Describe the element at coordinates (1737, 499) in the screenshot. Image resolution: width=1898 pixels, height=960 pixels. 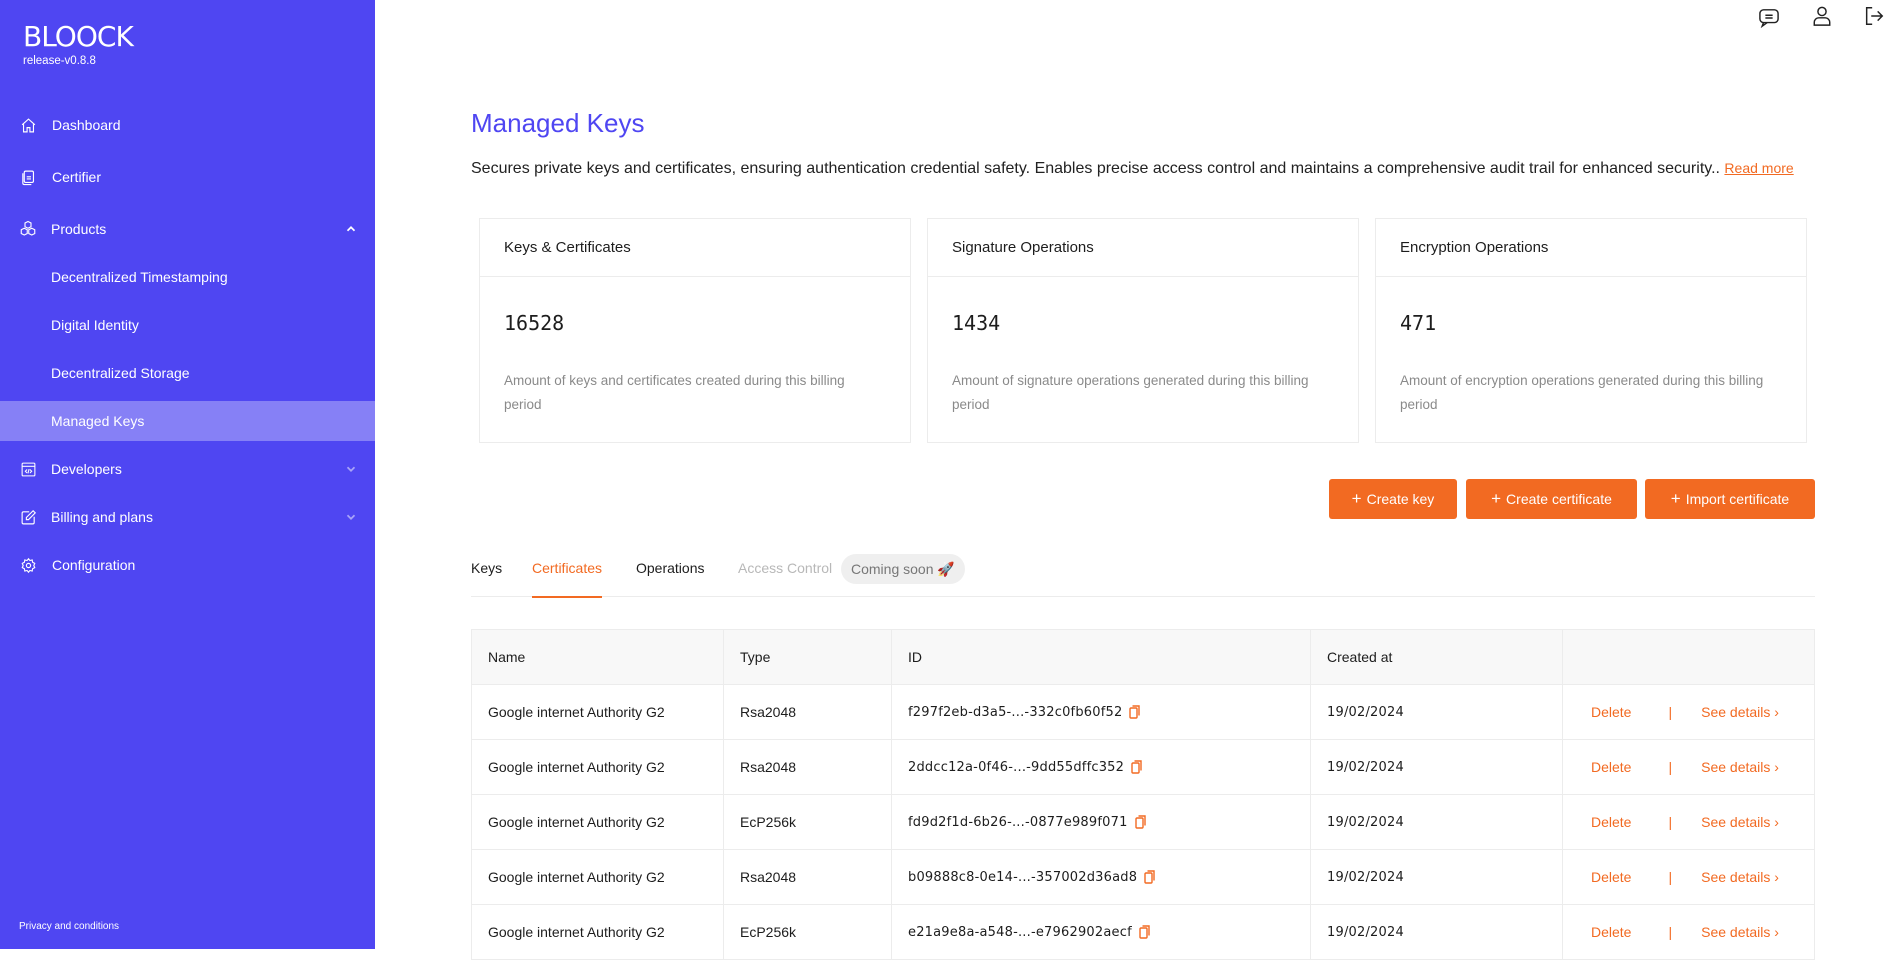
I see `button-label: Import certificate` at that location.